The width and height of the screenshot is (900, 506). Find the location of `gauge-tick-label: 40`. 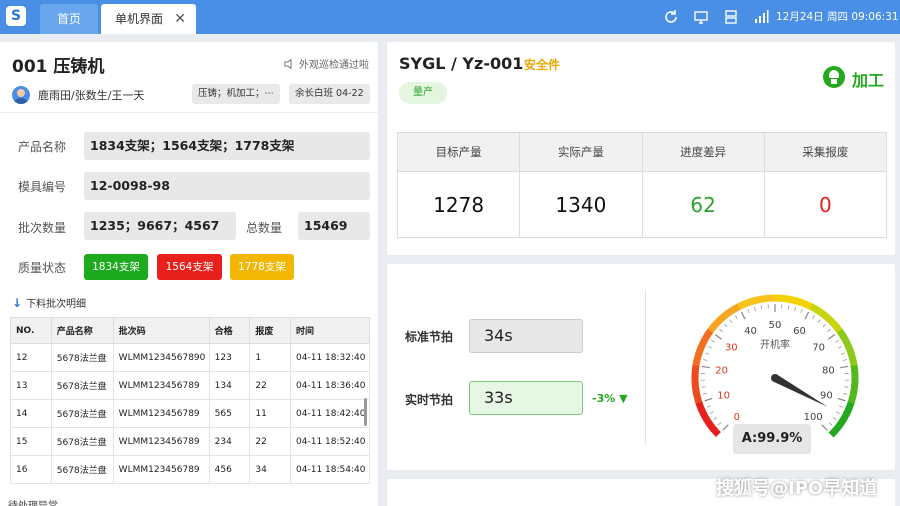

gauge-tick-label: 40 is located at coordinates (750, 331).